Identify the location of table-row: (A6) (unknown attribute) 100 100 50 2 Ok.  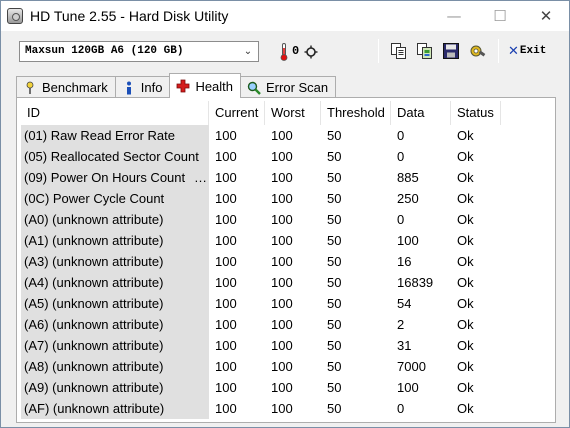
(286, 324).